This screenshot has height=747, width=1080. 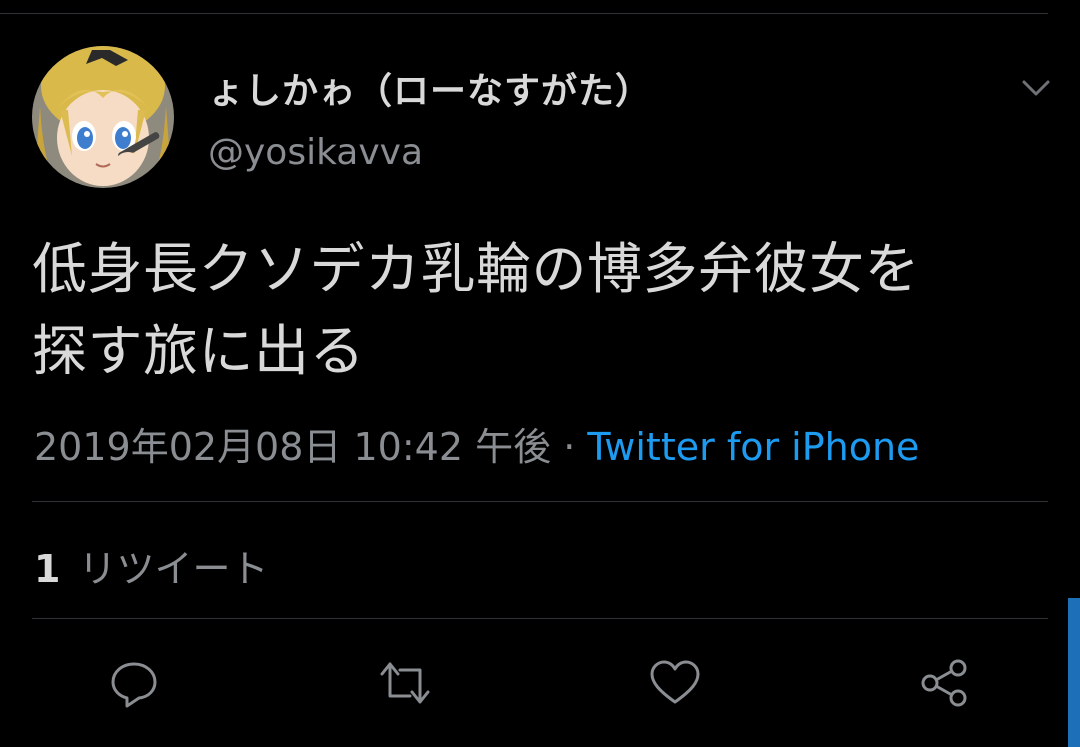 I want to click on scrollbar, so click(x=1074, y=672).